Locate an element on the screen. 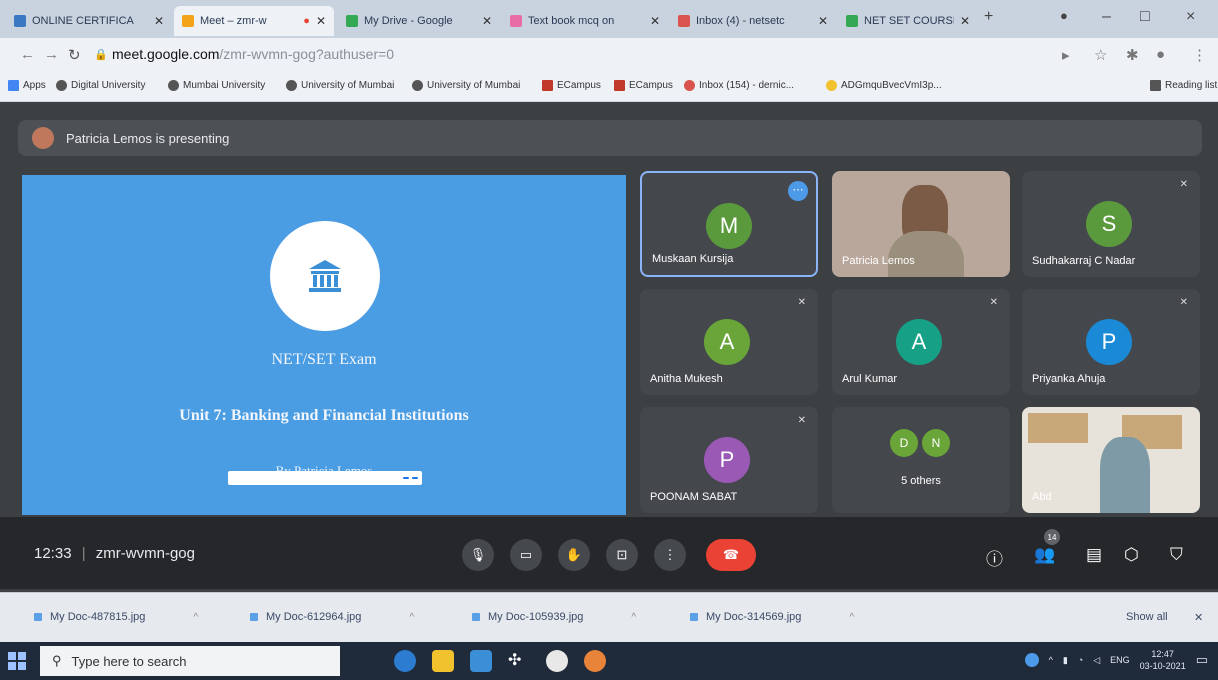 The width and height of the screenshot is (1218, 680). forward-icon: → is located at coordinates (51, 54).